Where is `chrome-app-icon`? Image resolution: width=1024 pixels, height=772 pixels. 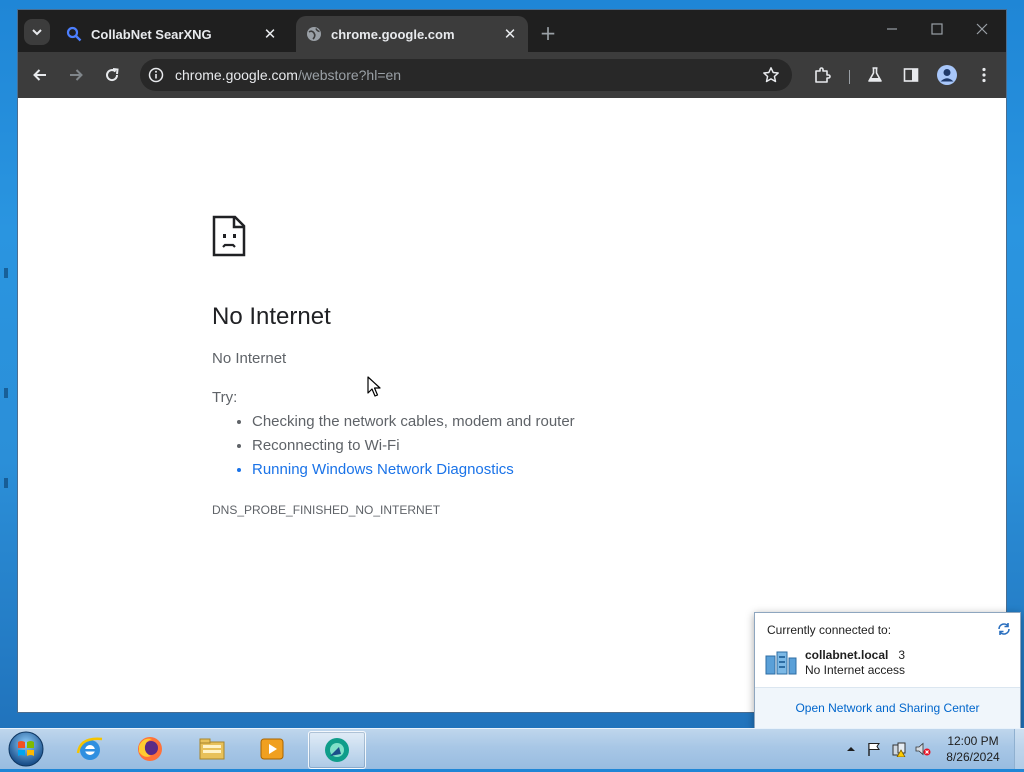 chrome-app-icon is located at coordinates (337, 750).